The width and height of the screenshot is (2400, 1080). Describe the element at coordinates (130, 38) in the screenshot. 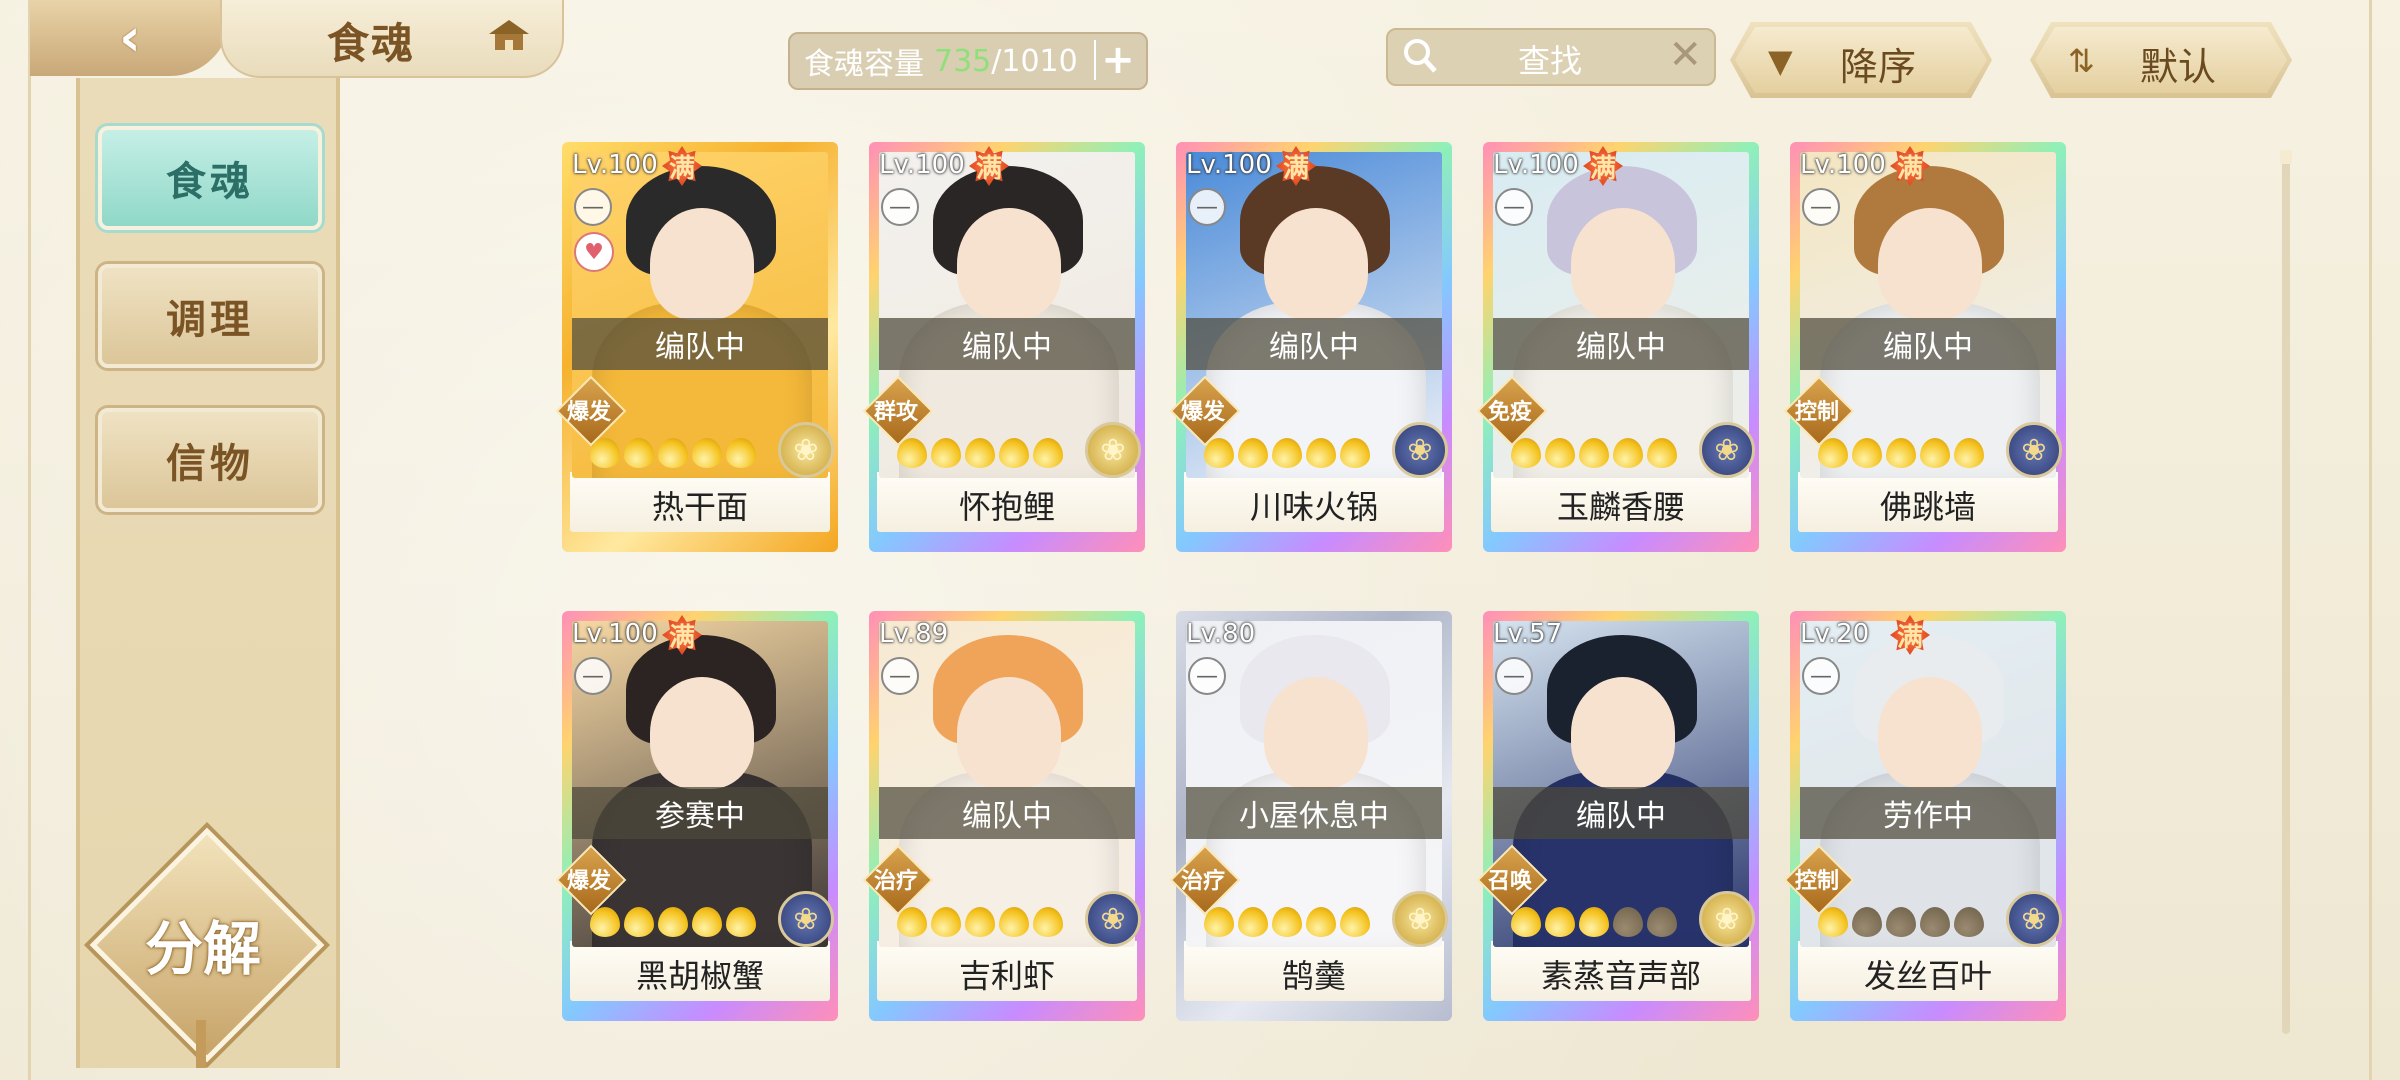

I see `back-button: ‹` at that location.